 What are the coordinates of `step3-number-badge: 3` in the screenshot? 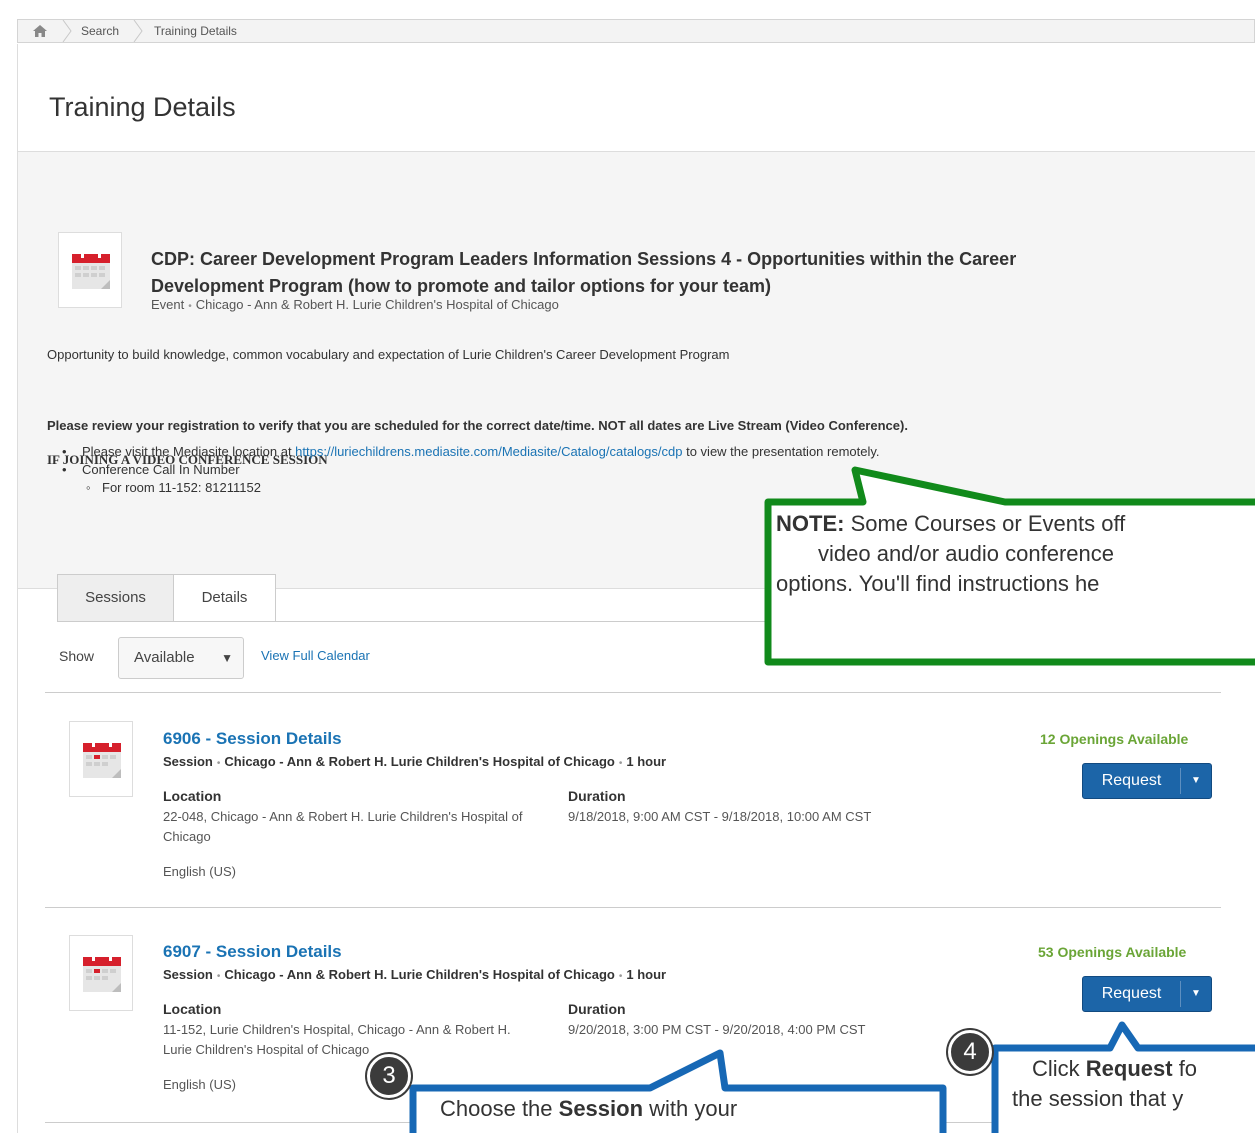 It's located at (389, 1076).